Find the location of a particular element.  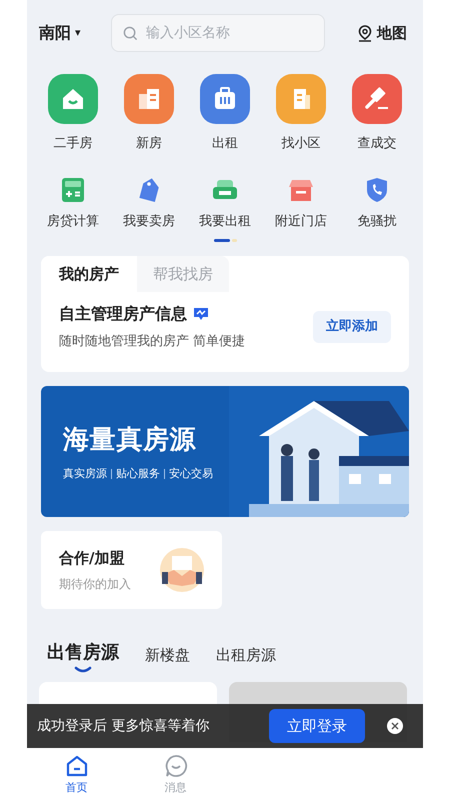

listing-tab: 出售房源 is located at coordinates (83, 656).